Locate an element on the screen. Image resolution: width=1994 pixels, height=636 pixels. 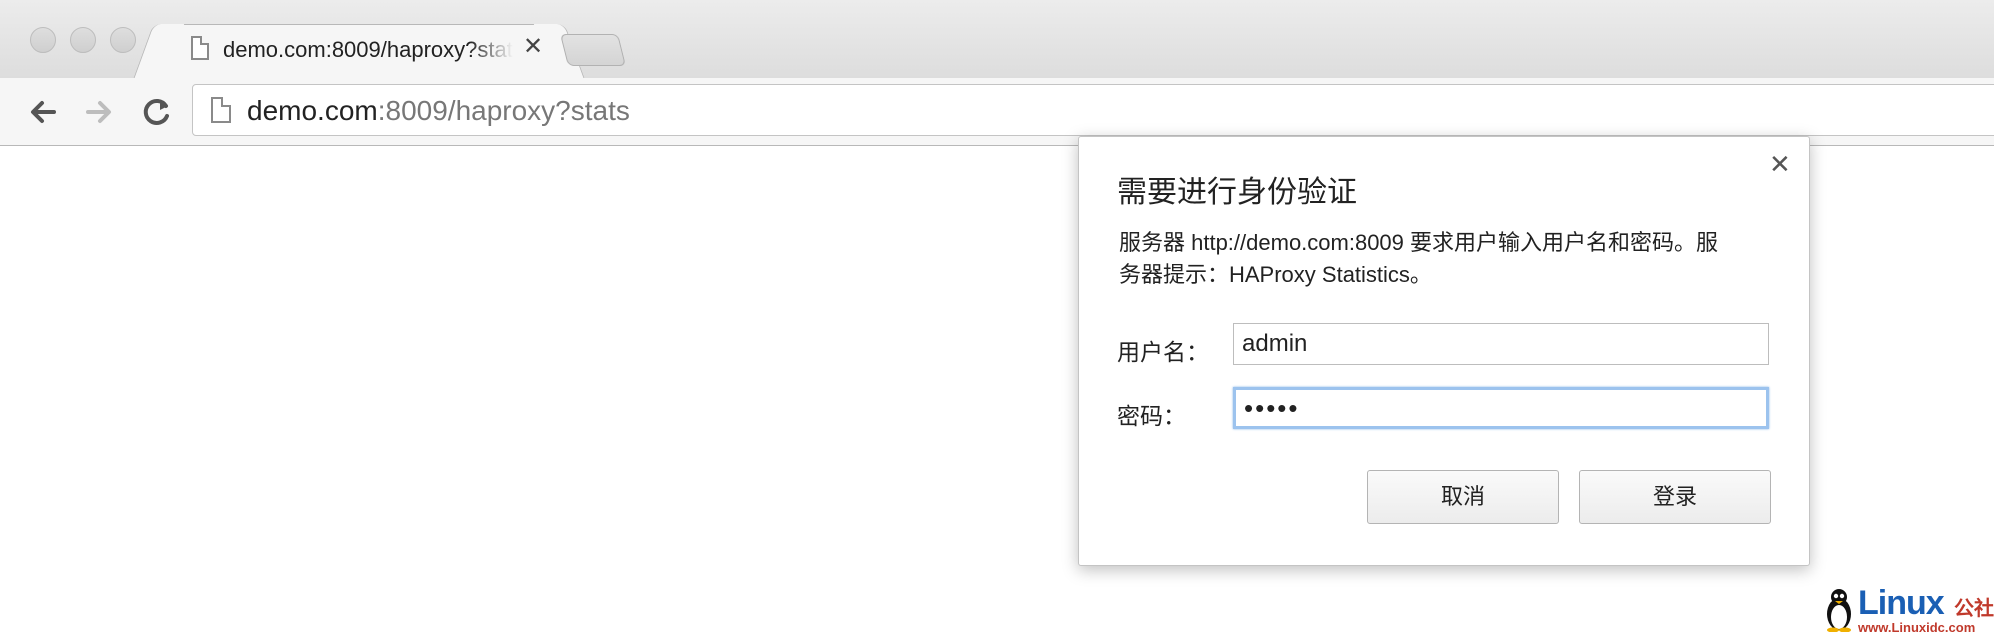
new-tab-button is located at coordinates (593, 50).